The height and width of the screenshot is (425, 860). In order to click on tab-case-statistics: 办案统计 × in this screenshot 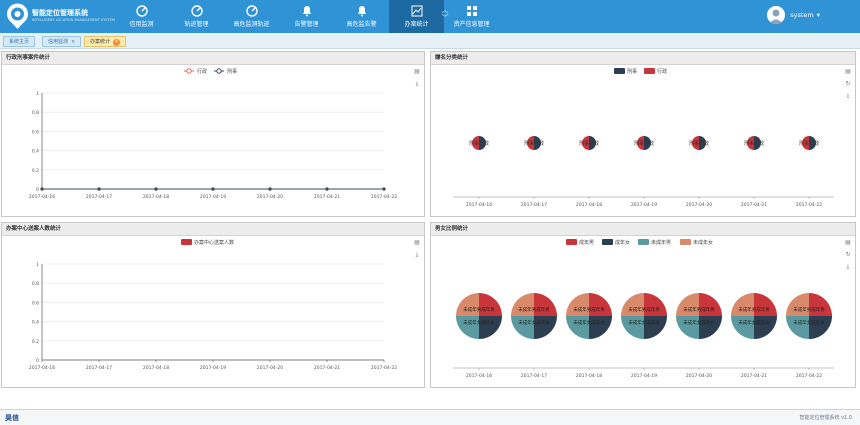, I will do `click(105, 41)`.